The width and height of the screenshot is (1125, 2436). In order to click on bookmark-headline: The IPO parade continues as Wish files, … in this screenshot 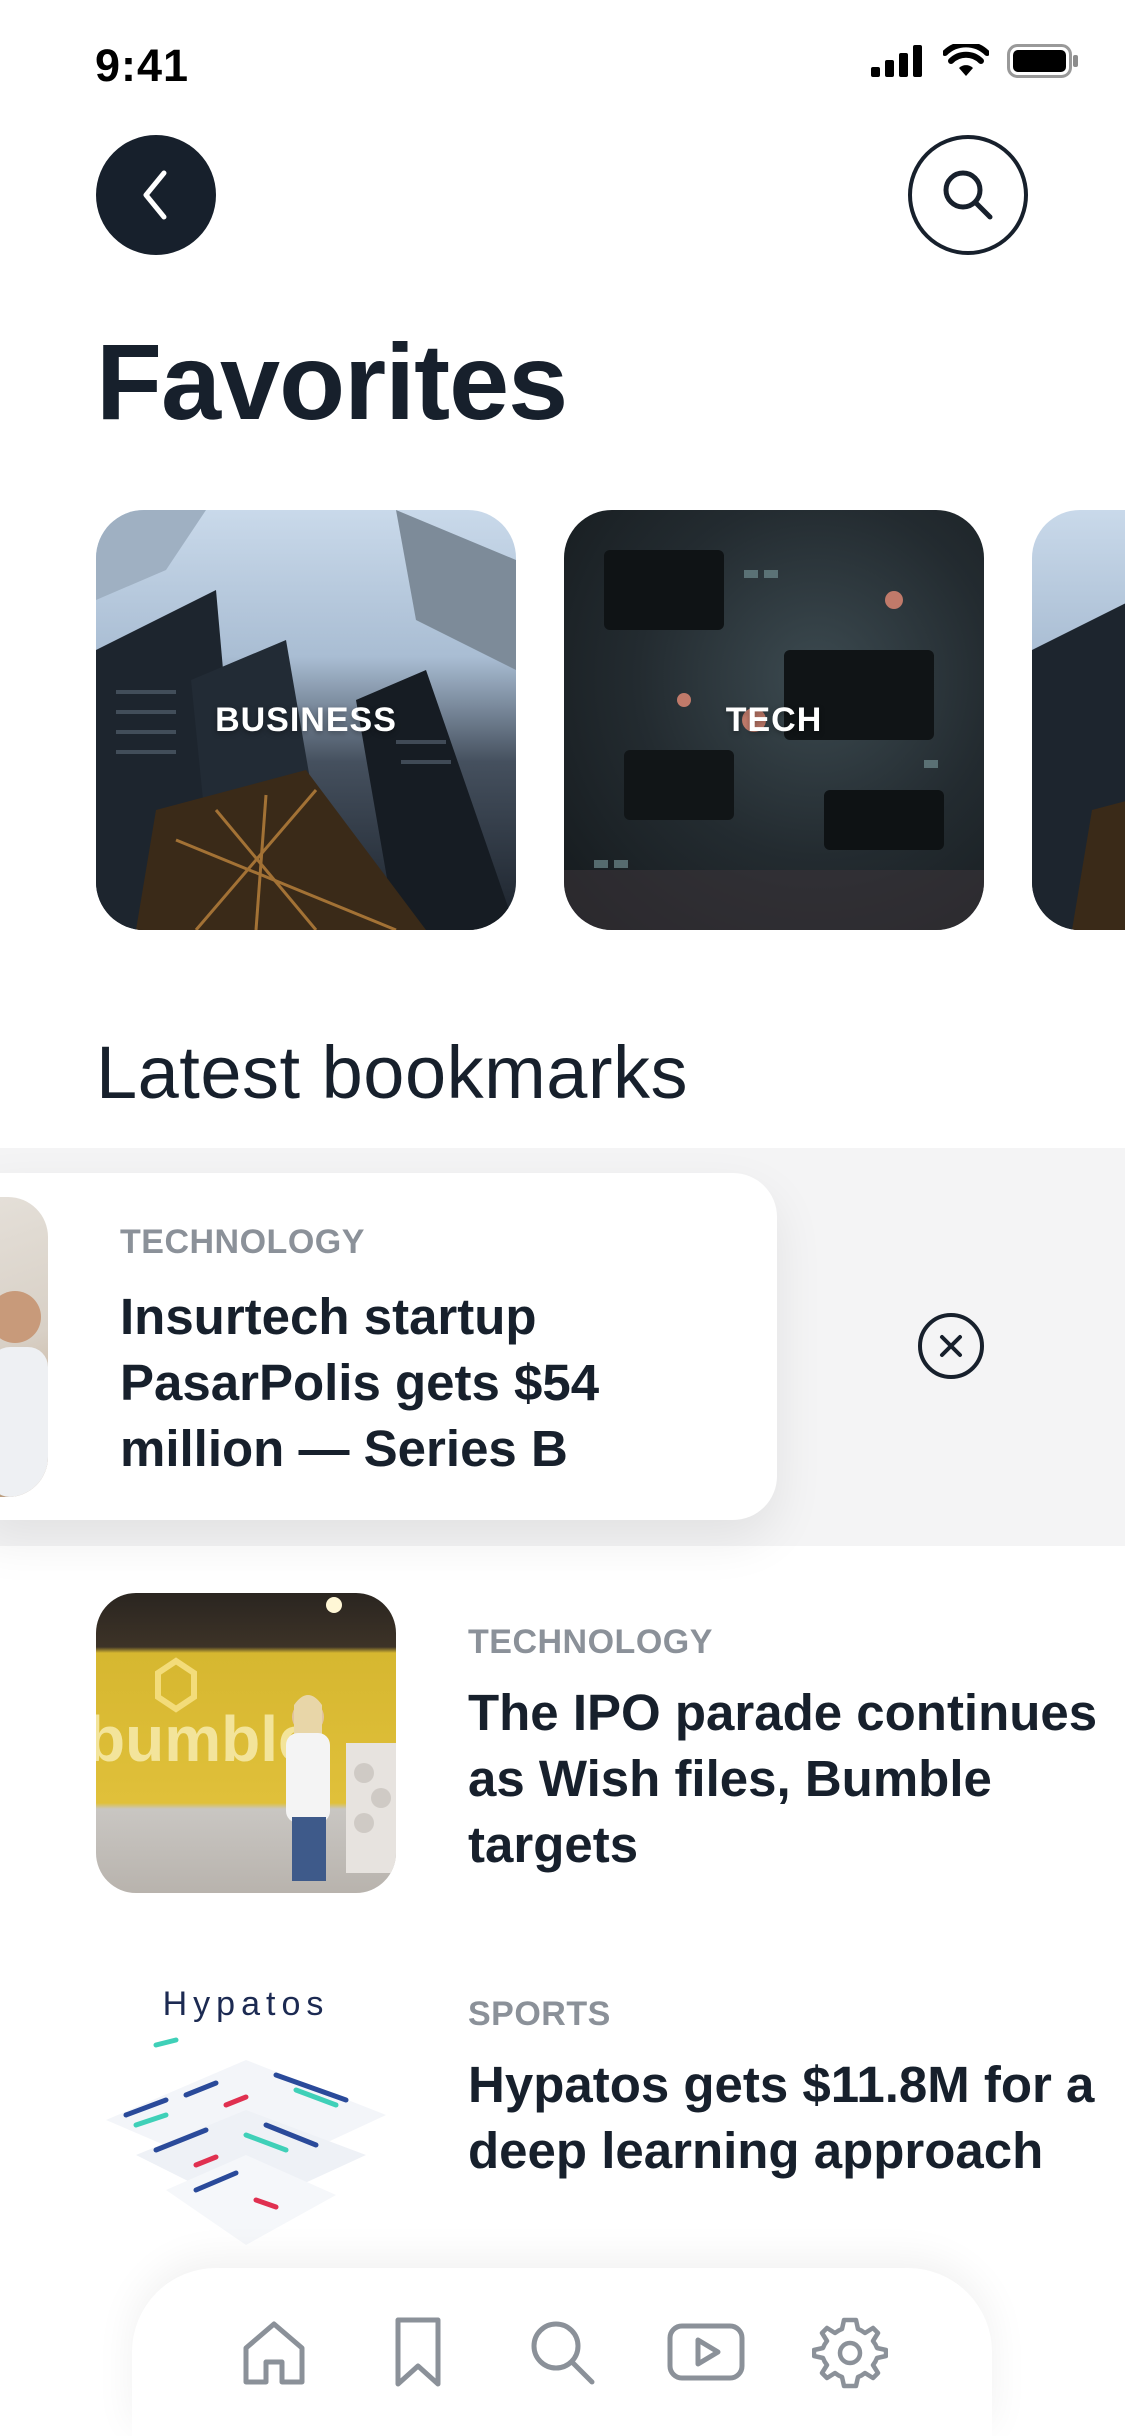, I will do `click(783, 1778)`.